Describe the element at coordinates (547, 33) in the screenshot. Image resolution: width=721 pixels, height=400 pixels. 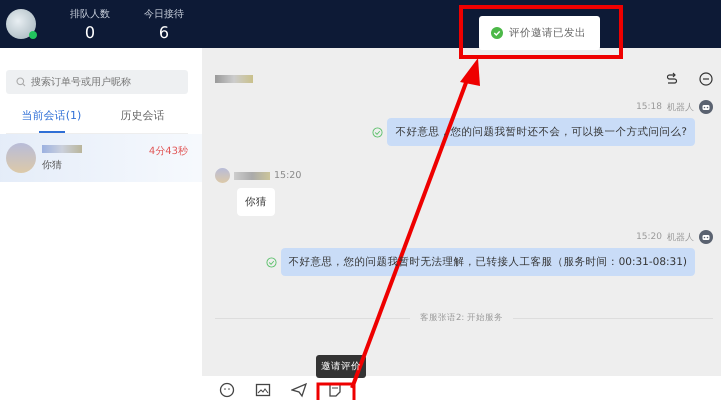
I see `toast-message: 评价邀请已发出` at that location.